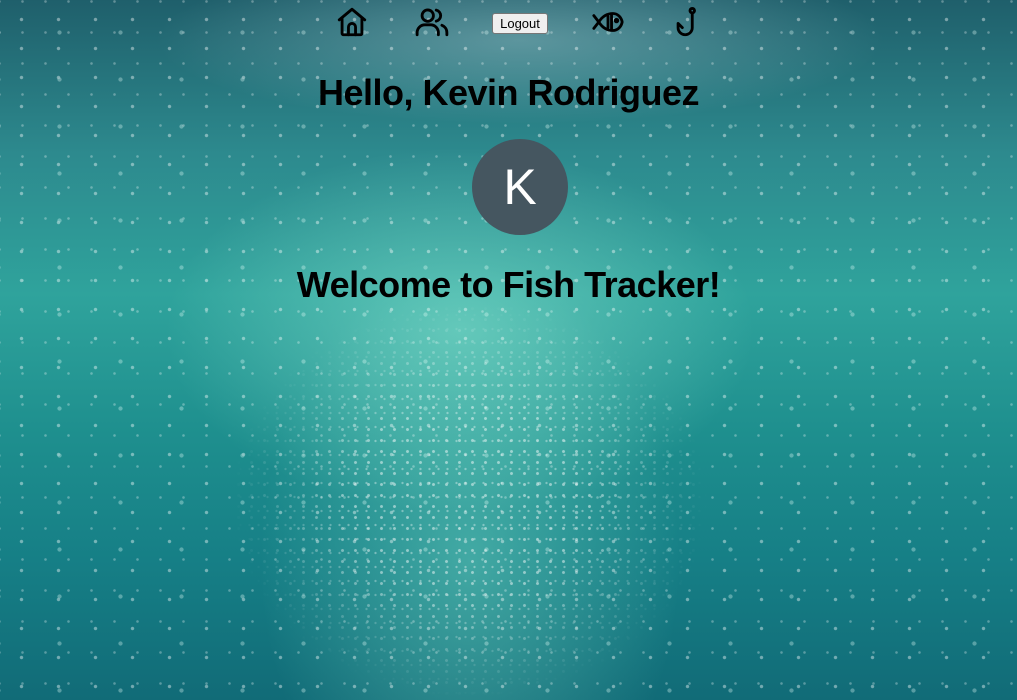 The image size is (1017, 700). I want to click on top-nav: Logout, so click(508, 23).